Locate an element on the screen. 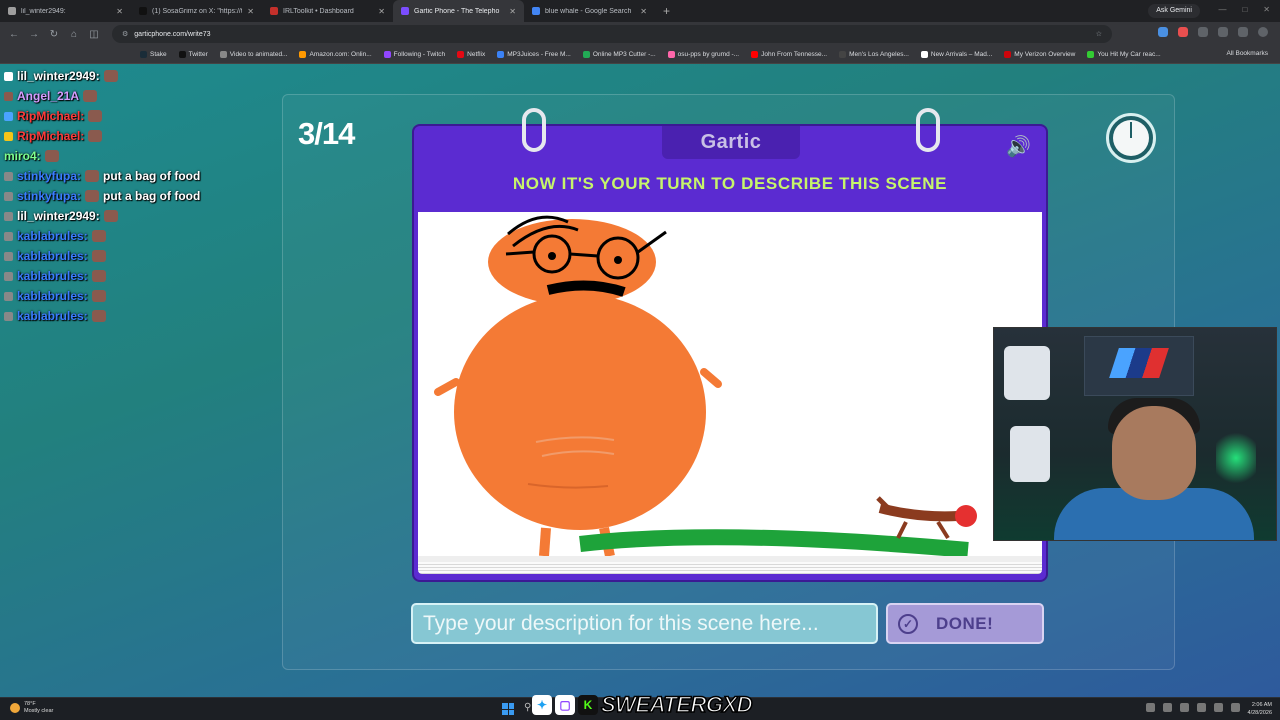 The image size is (1280, 720). bookmark-item: Netflix is located at coordinates (471, 54).